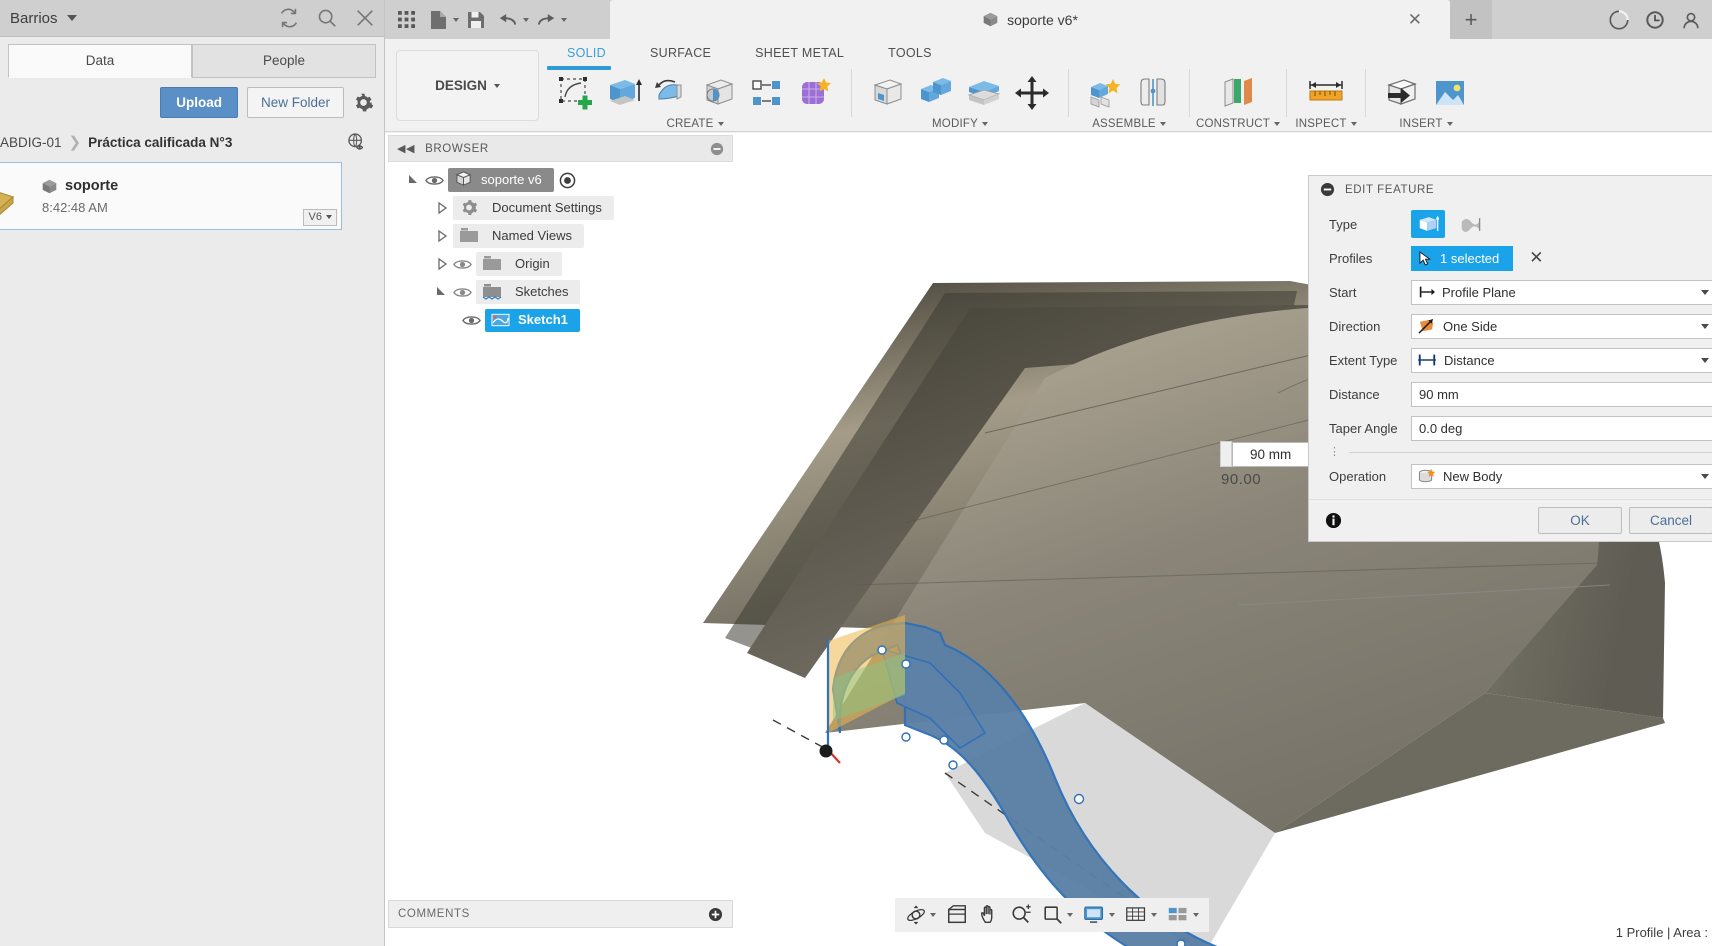 The image size is (1712, 946). Describe the element at coordinates (916, 915) in the screenshot. I see `orbit-icon` at that location.